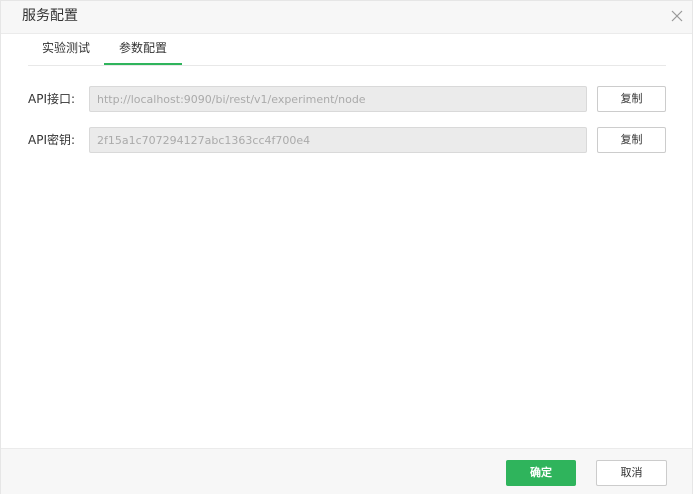 This screenshot has width=693, height=494. What do you see at coordinates (143, 49) in the screenshot?
I see `tab-parameter-config: 参数配置` at bounding box center [143, 49].